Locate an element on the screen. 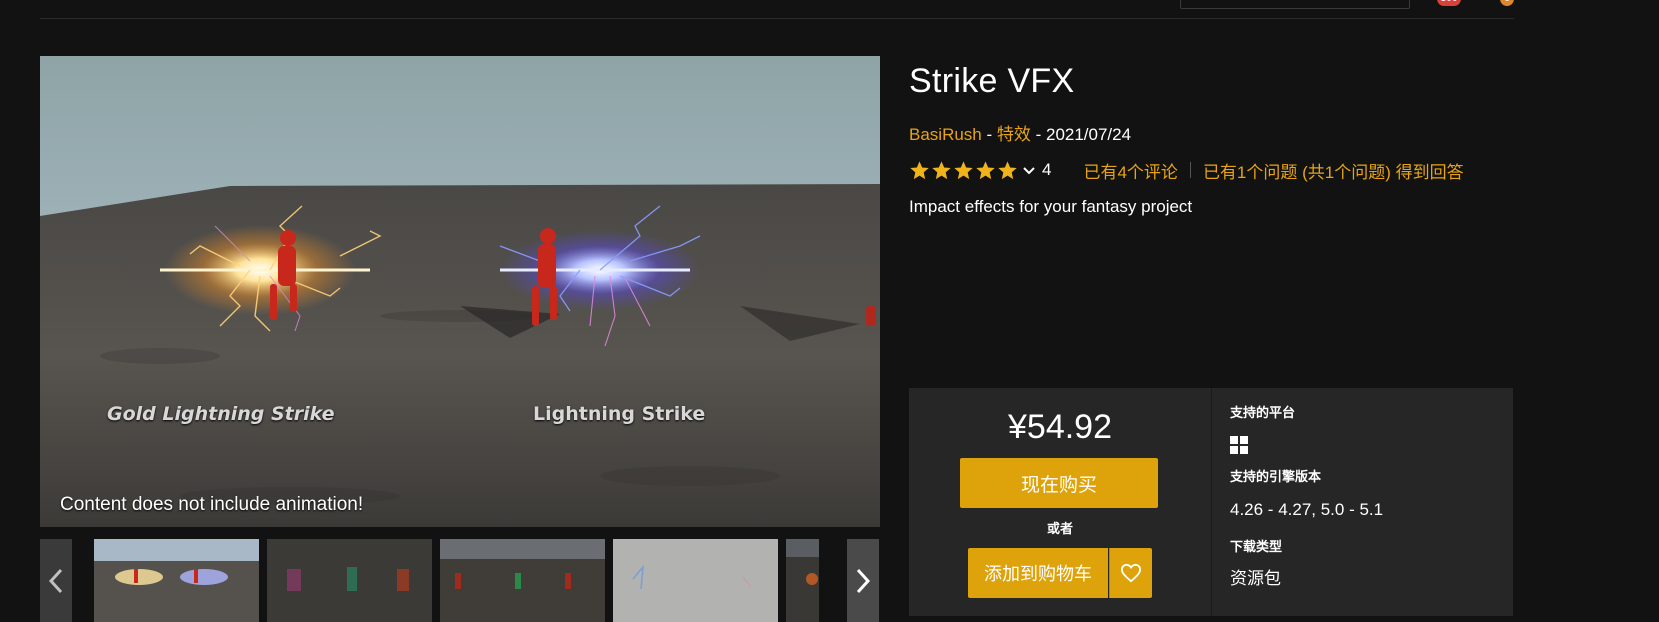 Image resolution: width=1659 pixels, height=622 pixels. product-title: Strike VFX is located at coordinates (992, 81).